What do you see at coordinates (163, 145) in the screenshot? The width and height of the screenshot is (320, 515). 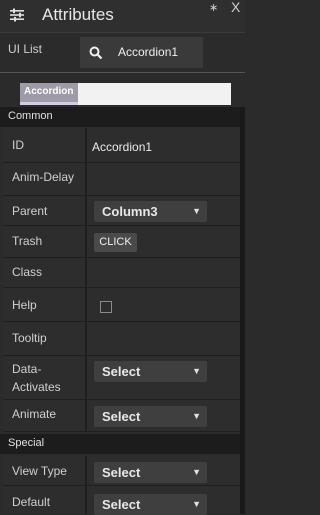 I see `row-id-value-cell: Accordion1` at bounding box center [163, 145].